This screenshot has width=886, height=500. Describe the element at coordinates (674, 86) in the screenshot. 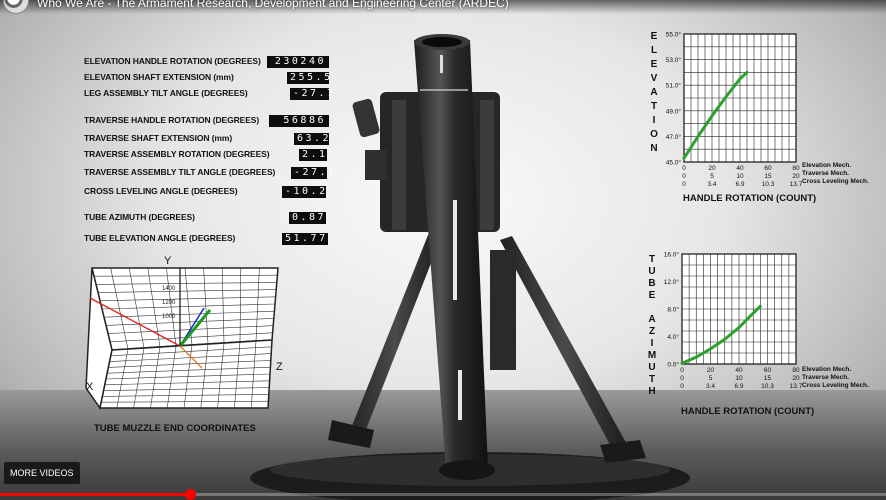

I see `y-tick-label: 51.0°` at that location.